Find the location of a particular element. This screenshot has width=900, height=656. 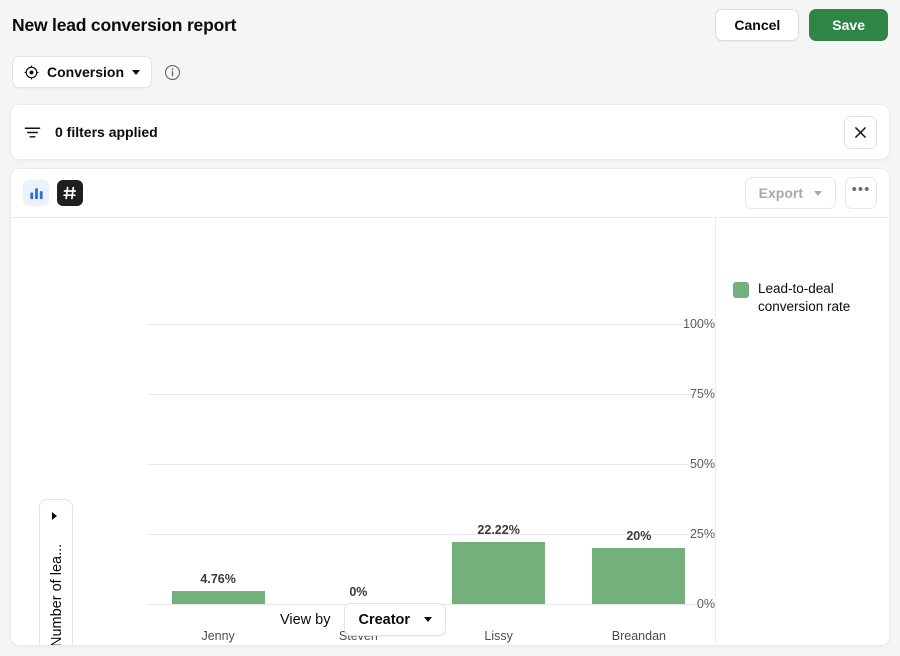

page-header: New lead conversion report Cancel Save is located at coordinates (450, 25).